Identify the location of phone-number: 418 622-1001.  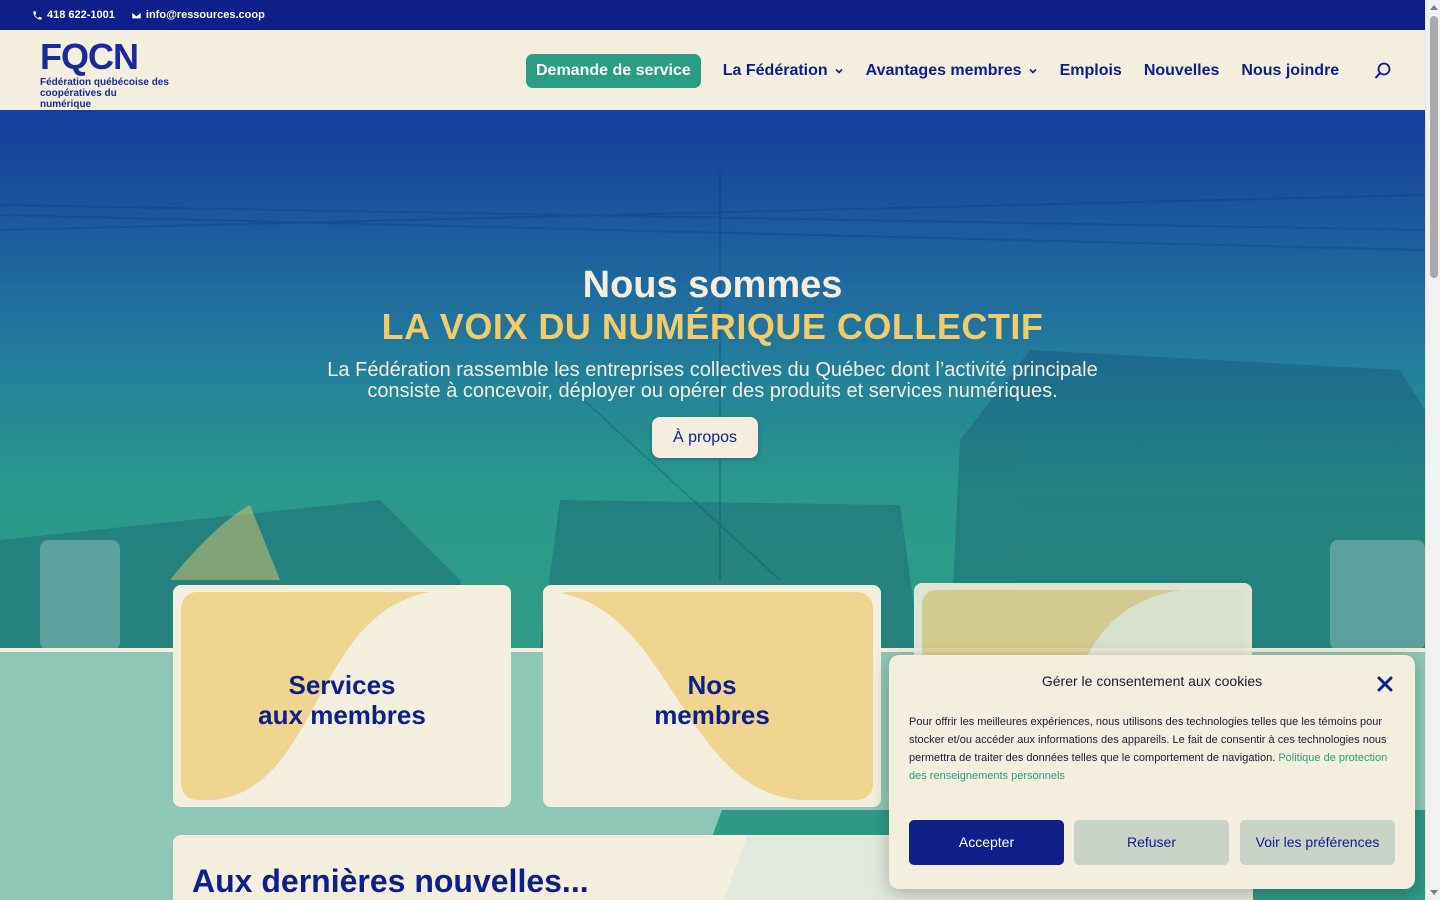
(81, 15).